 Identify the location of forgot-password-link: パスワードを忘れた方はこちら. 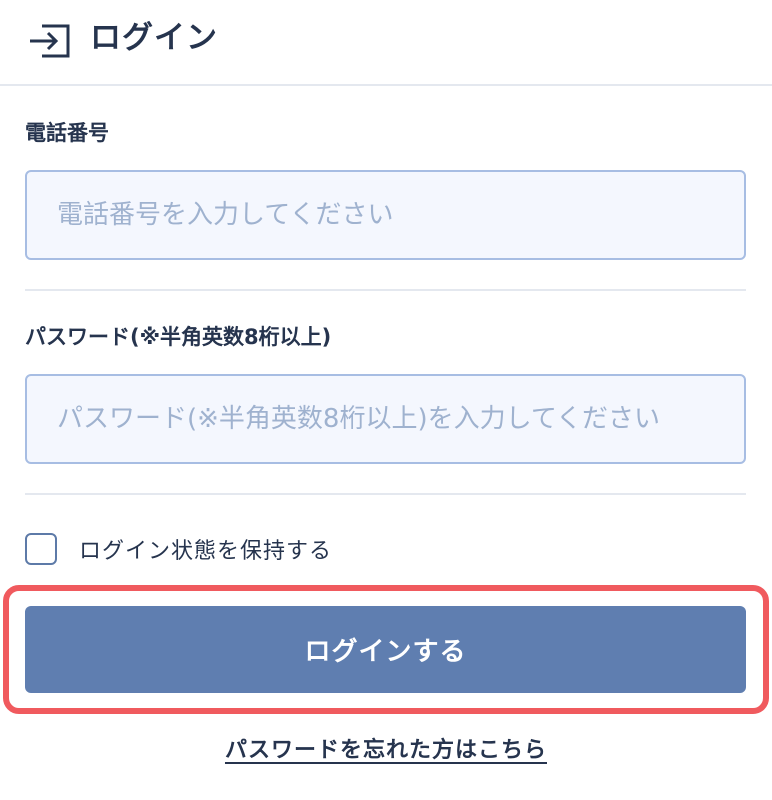
(386, 750).